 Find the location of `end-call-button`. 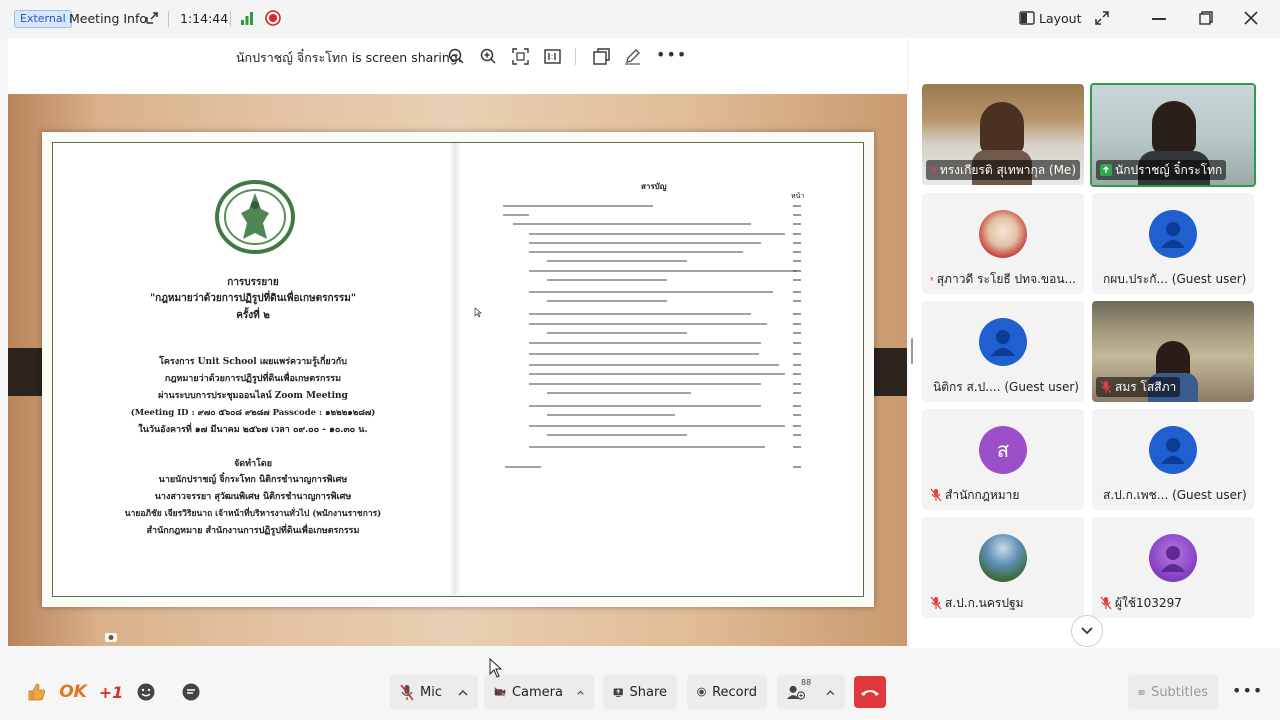

end-call-button is located at coordinates (870, 692).